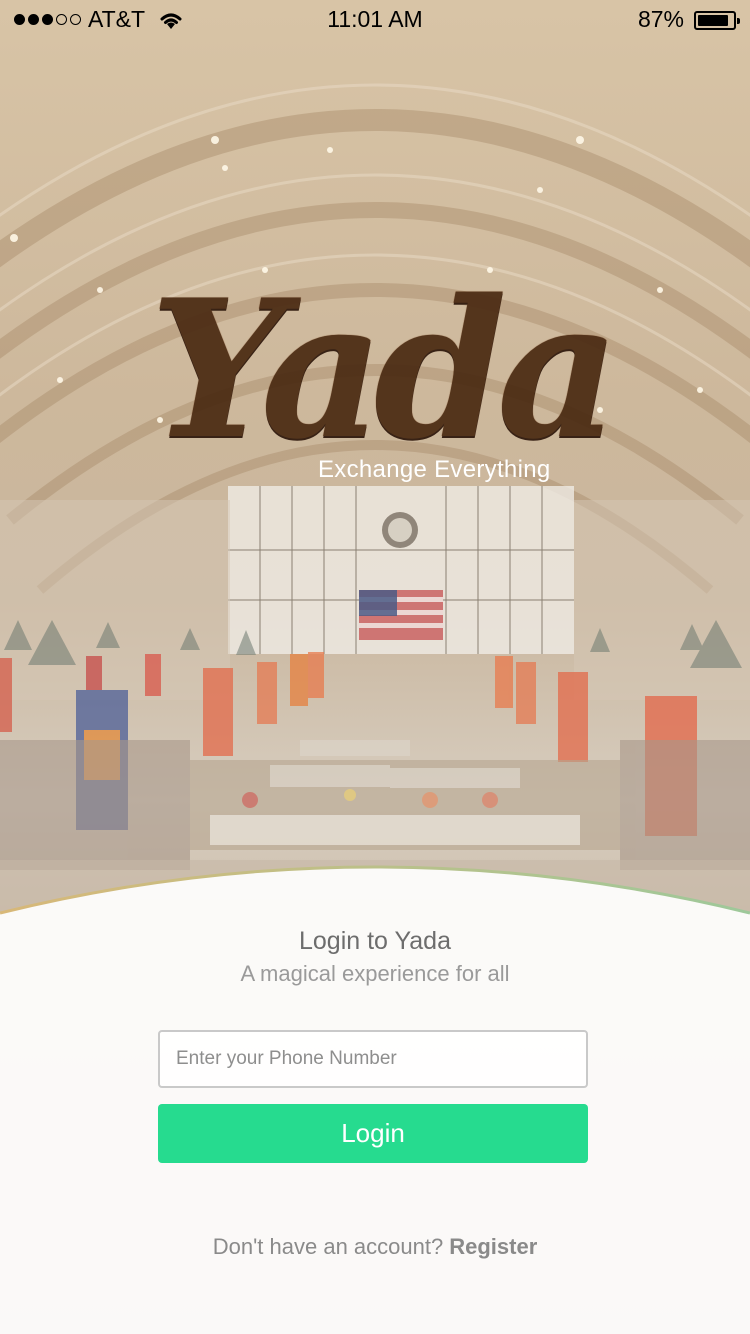 Image resolution: width=750 pixels, height=1334 pixels. I want to click on app-name-wordmark: Yada, so click(385, 369).